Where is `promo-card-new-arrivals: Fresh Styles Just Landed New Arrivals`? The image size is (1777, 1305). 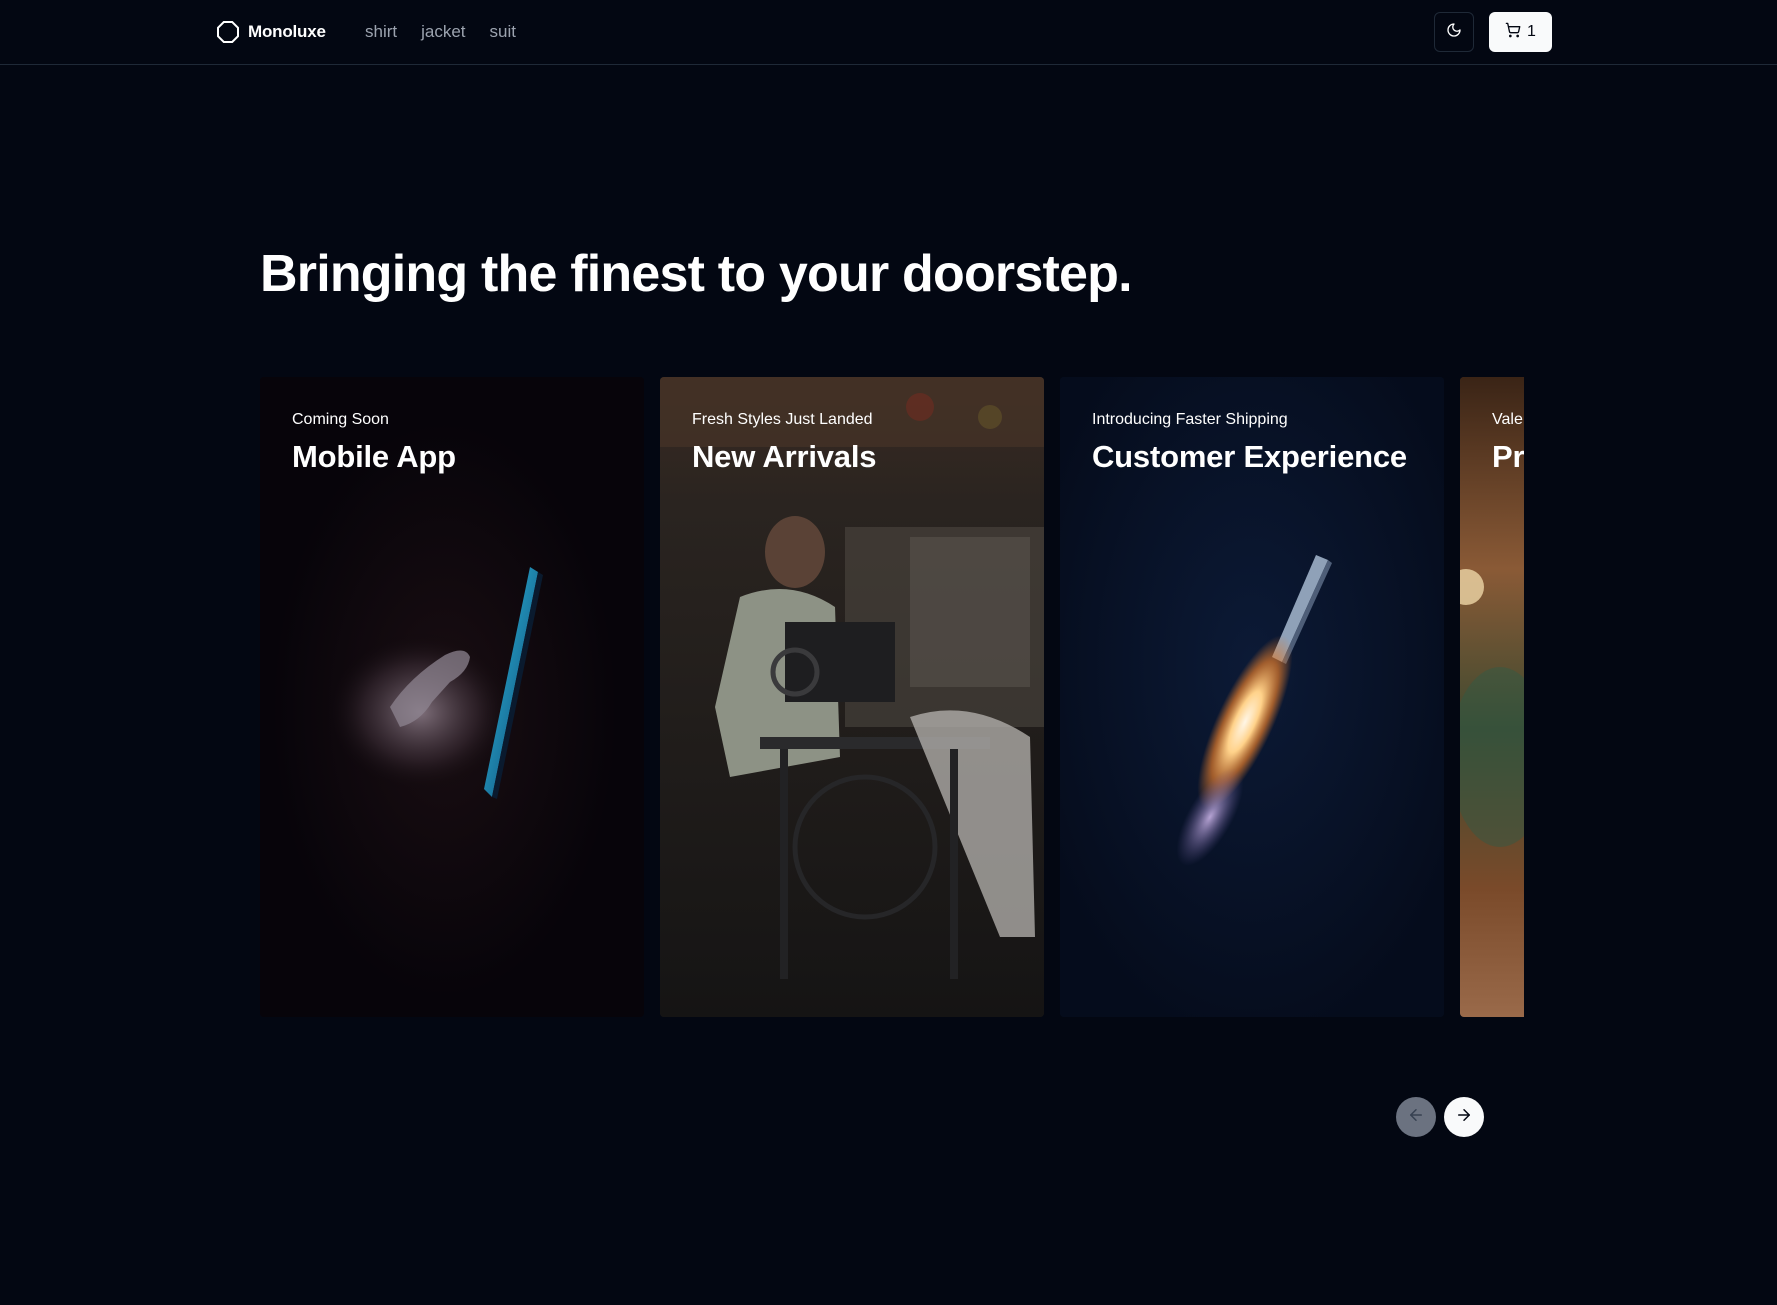
promo-card-new-arrivals: Fresh Styles Just Landed New Arrivals is located at coordinates (852, 697).